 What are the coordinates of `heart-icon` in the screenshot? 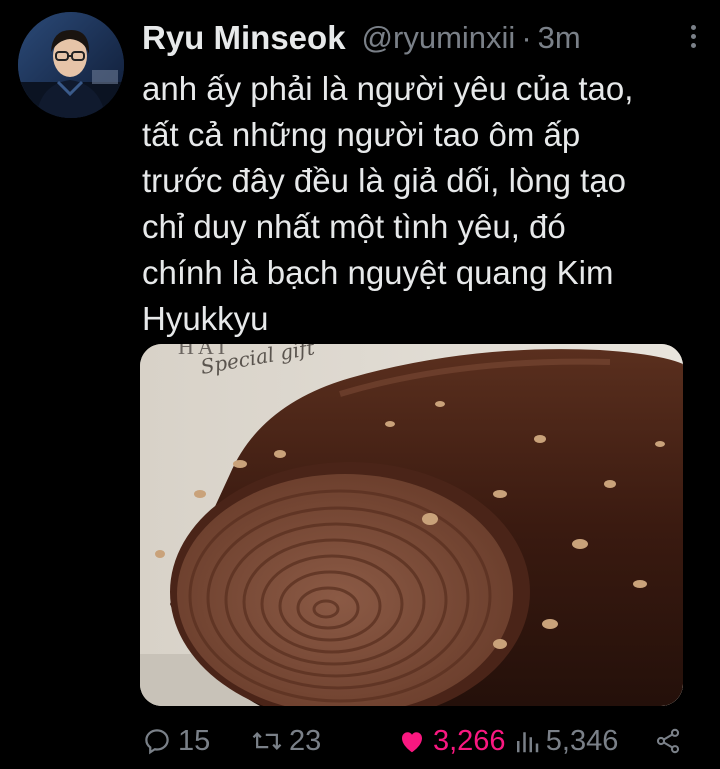 It's located at (411, 742).